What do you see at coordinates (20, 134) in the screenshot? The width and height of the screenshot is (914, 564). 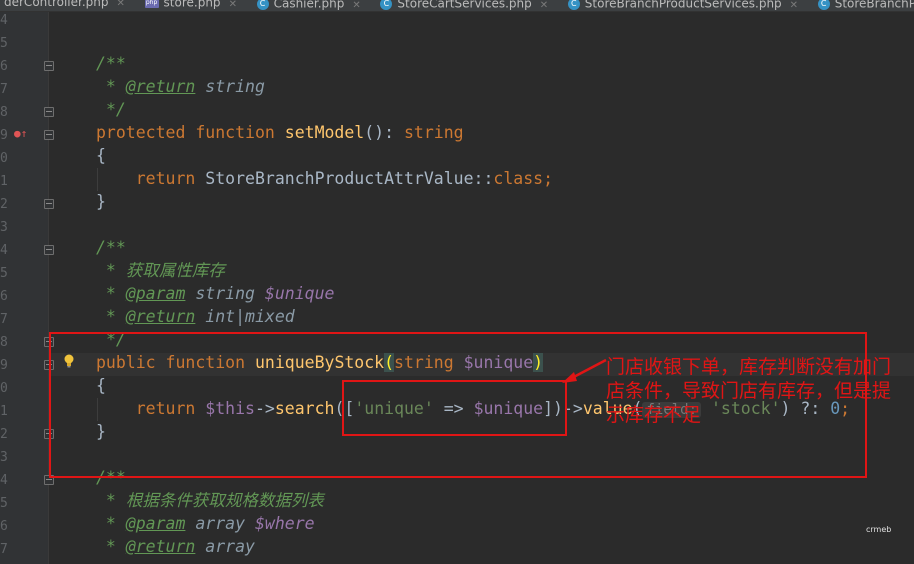 I see `override-method-icon: ●↑` at bounding box center [20, 134].